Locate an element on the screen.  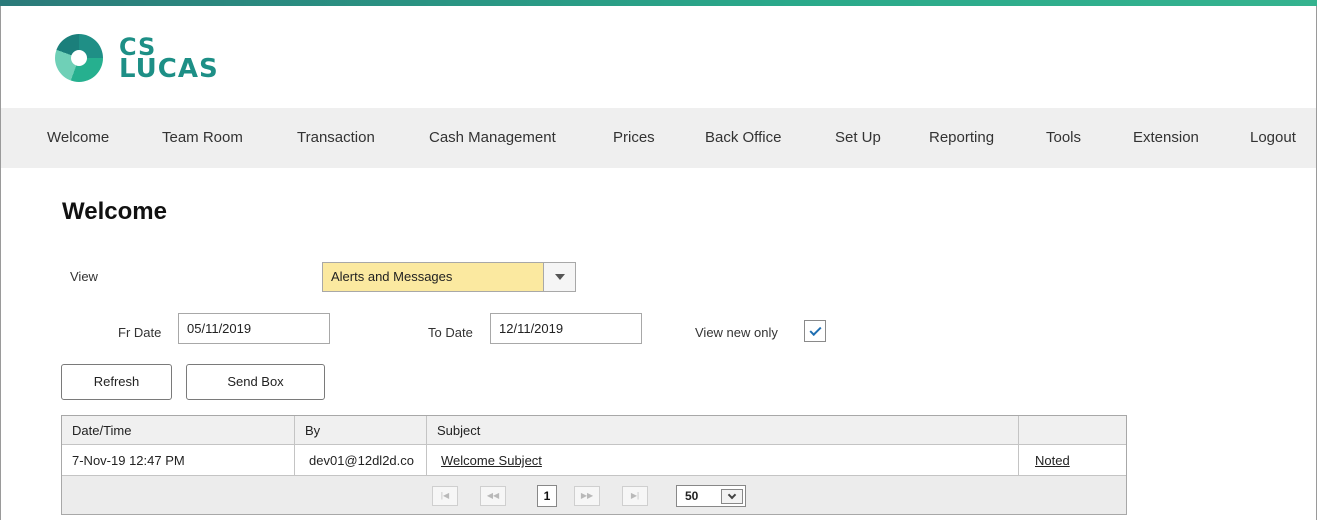
first-page-button: |◀ is located at coordinates (445, 496).